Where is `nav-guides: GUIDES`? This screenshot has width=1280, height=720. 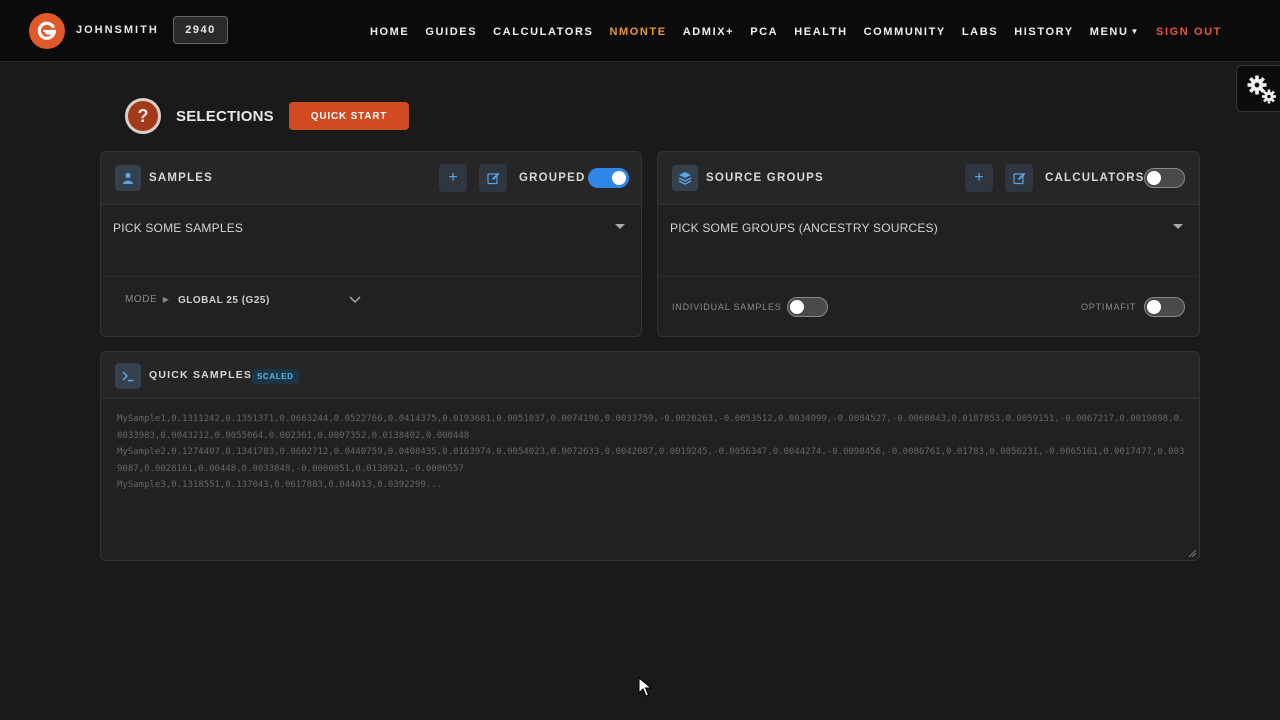 nav-guides: GUIDES is located at coordinates (451, 32).